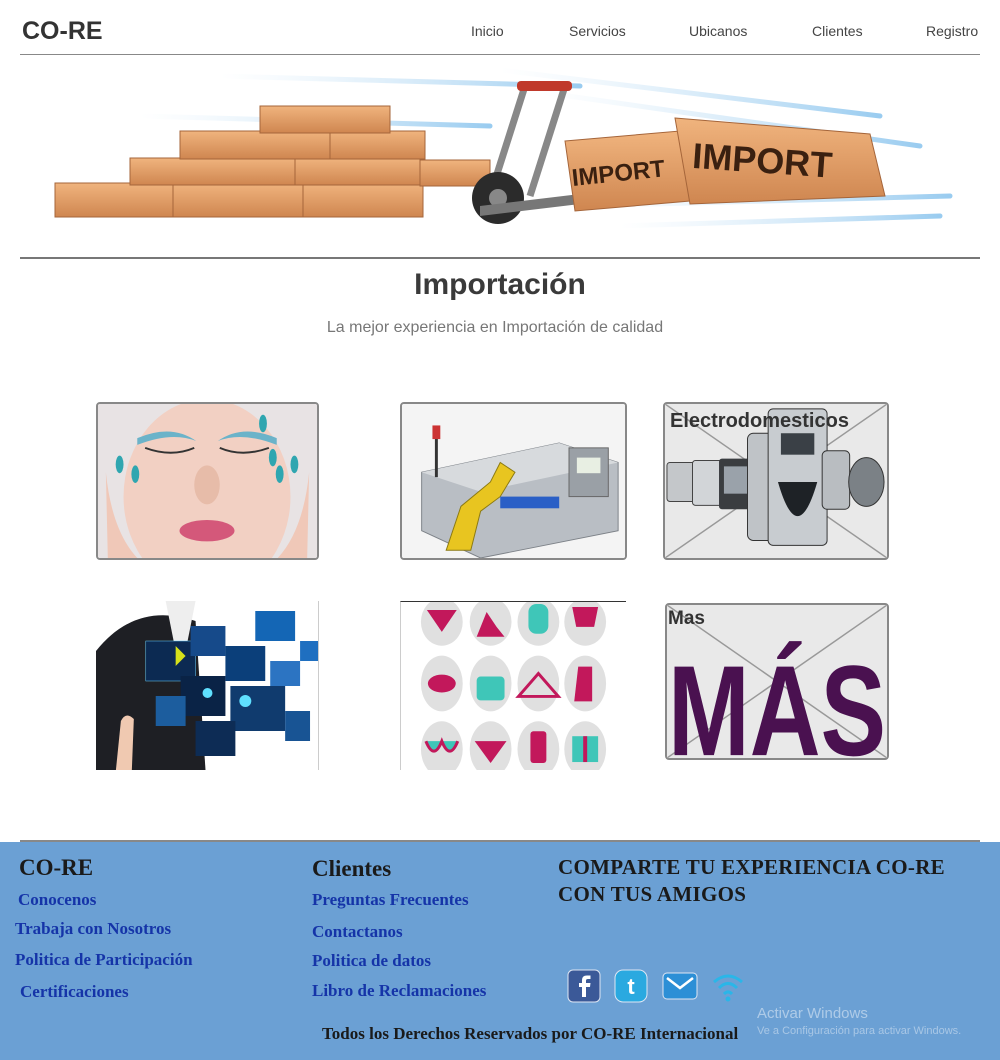 The image size is (1000, 1060). I want to click on nav-ubicanos: Ubicanos, so click(718, 31).